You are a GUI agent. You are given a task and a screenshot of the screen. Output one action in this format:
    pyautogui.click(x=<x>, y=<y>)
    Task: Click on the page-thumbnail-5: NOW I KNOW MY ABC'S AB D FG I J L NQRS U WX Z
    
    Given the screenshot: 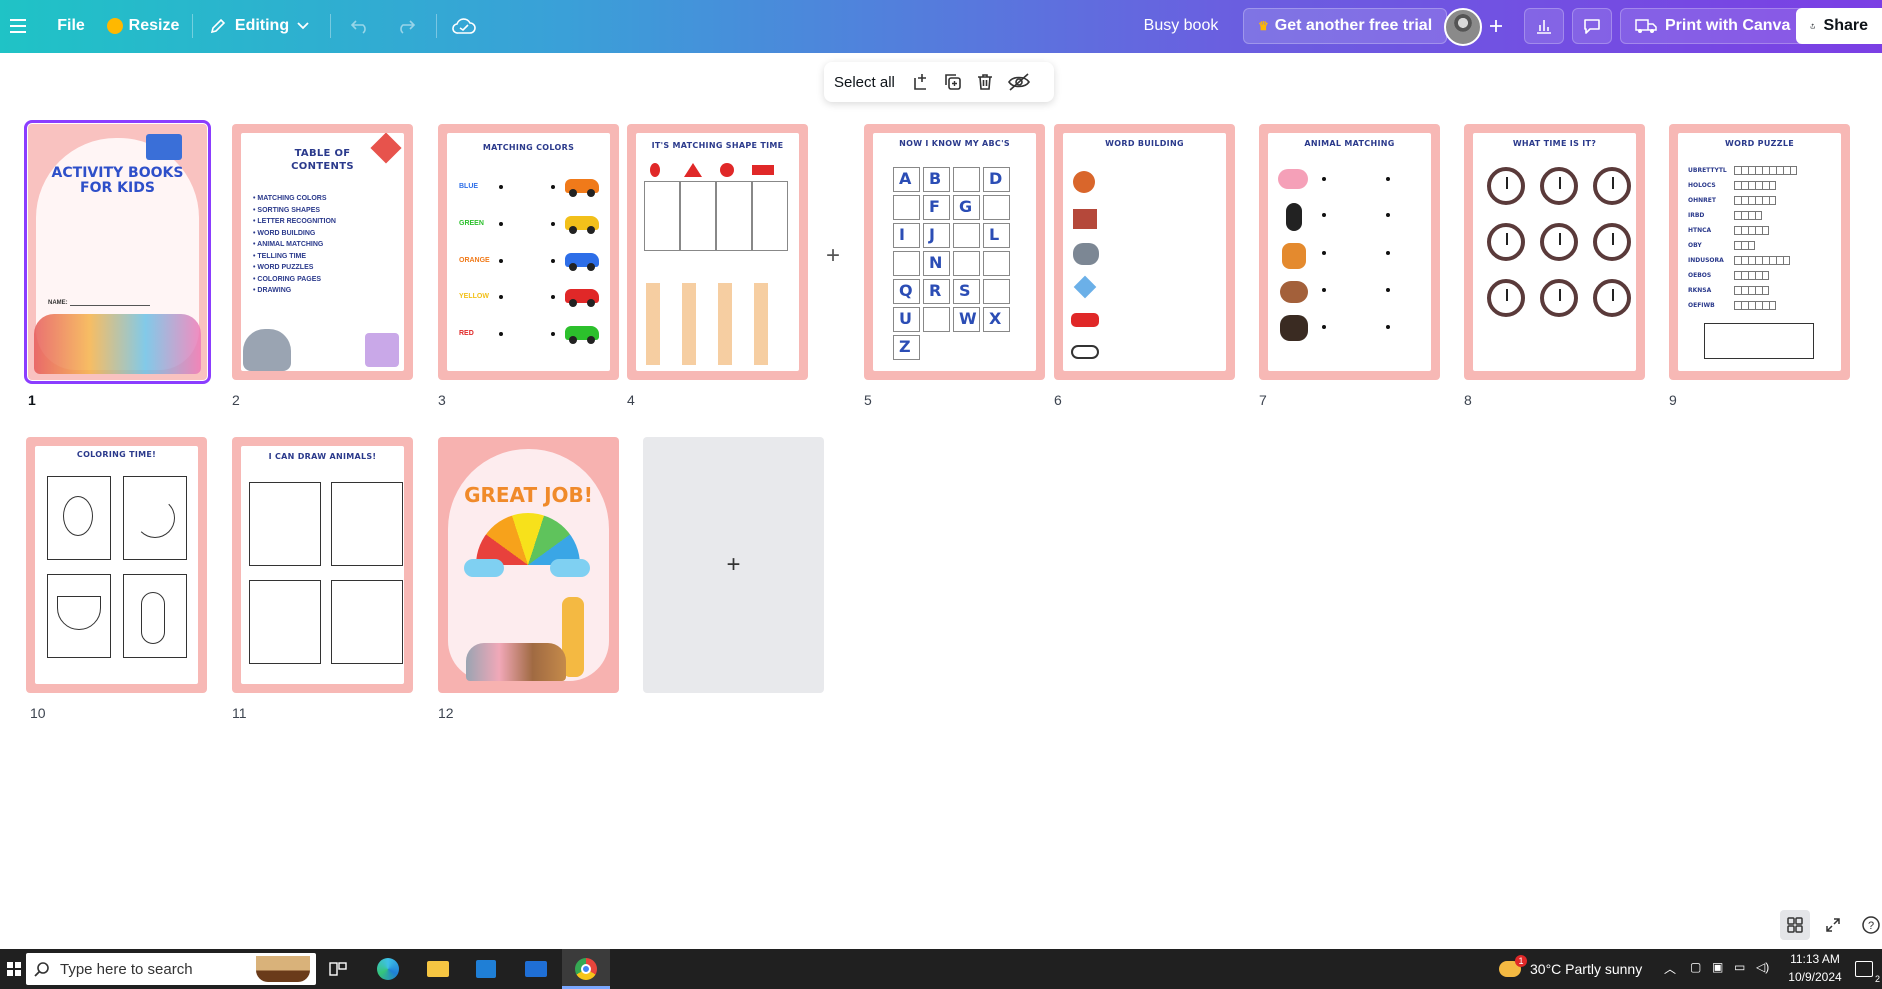 What is the action you would take?
    pyautogui.click(x=954, y=252)
    